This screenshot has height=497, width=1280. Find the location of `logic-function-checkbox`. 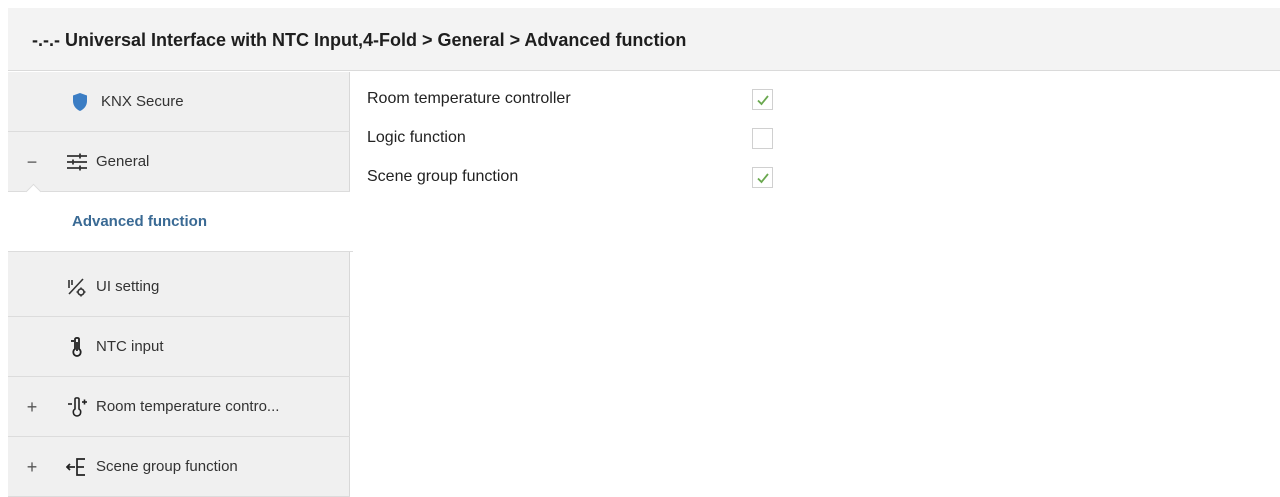

logic-function-checkbox is located at coordinates (762, 138).